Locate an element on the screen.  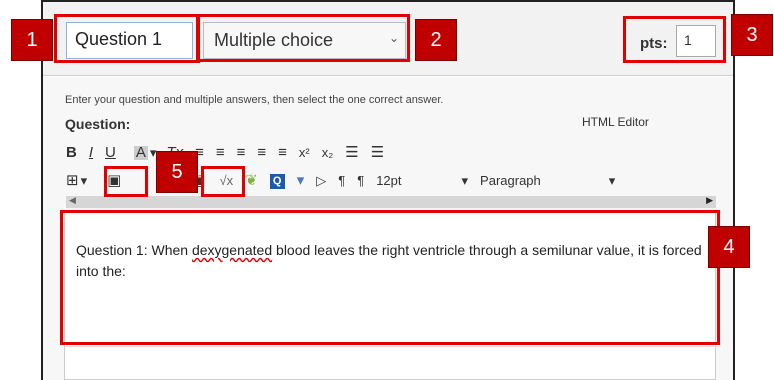
indent-button: ≡ is located at coordinates (282, 153).